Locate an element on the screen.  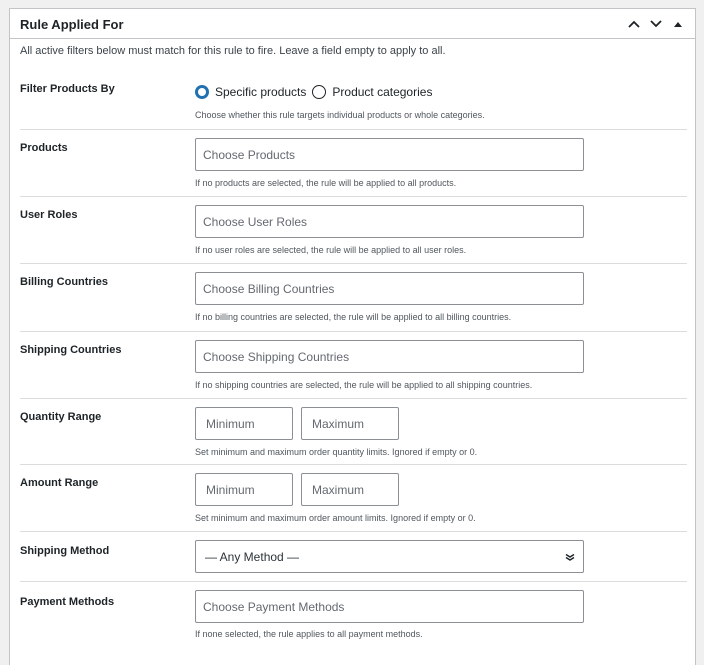
move-up-button is located at coordinates (634, 24).